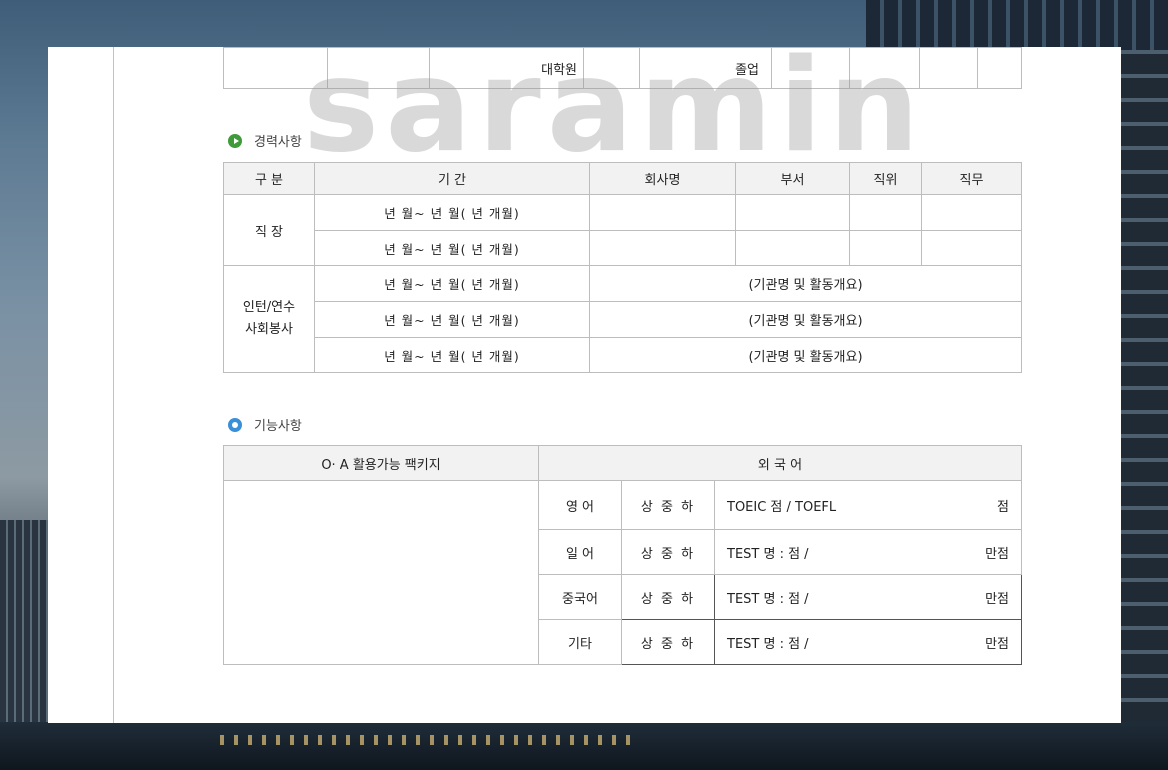 The height and width of the screenshot is (770, 1168). I want to click on intern-label-line1: 인턴/연수, so click(269, 307).